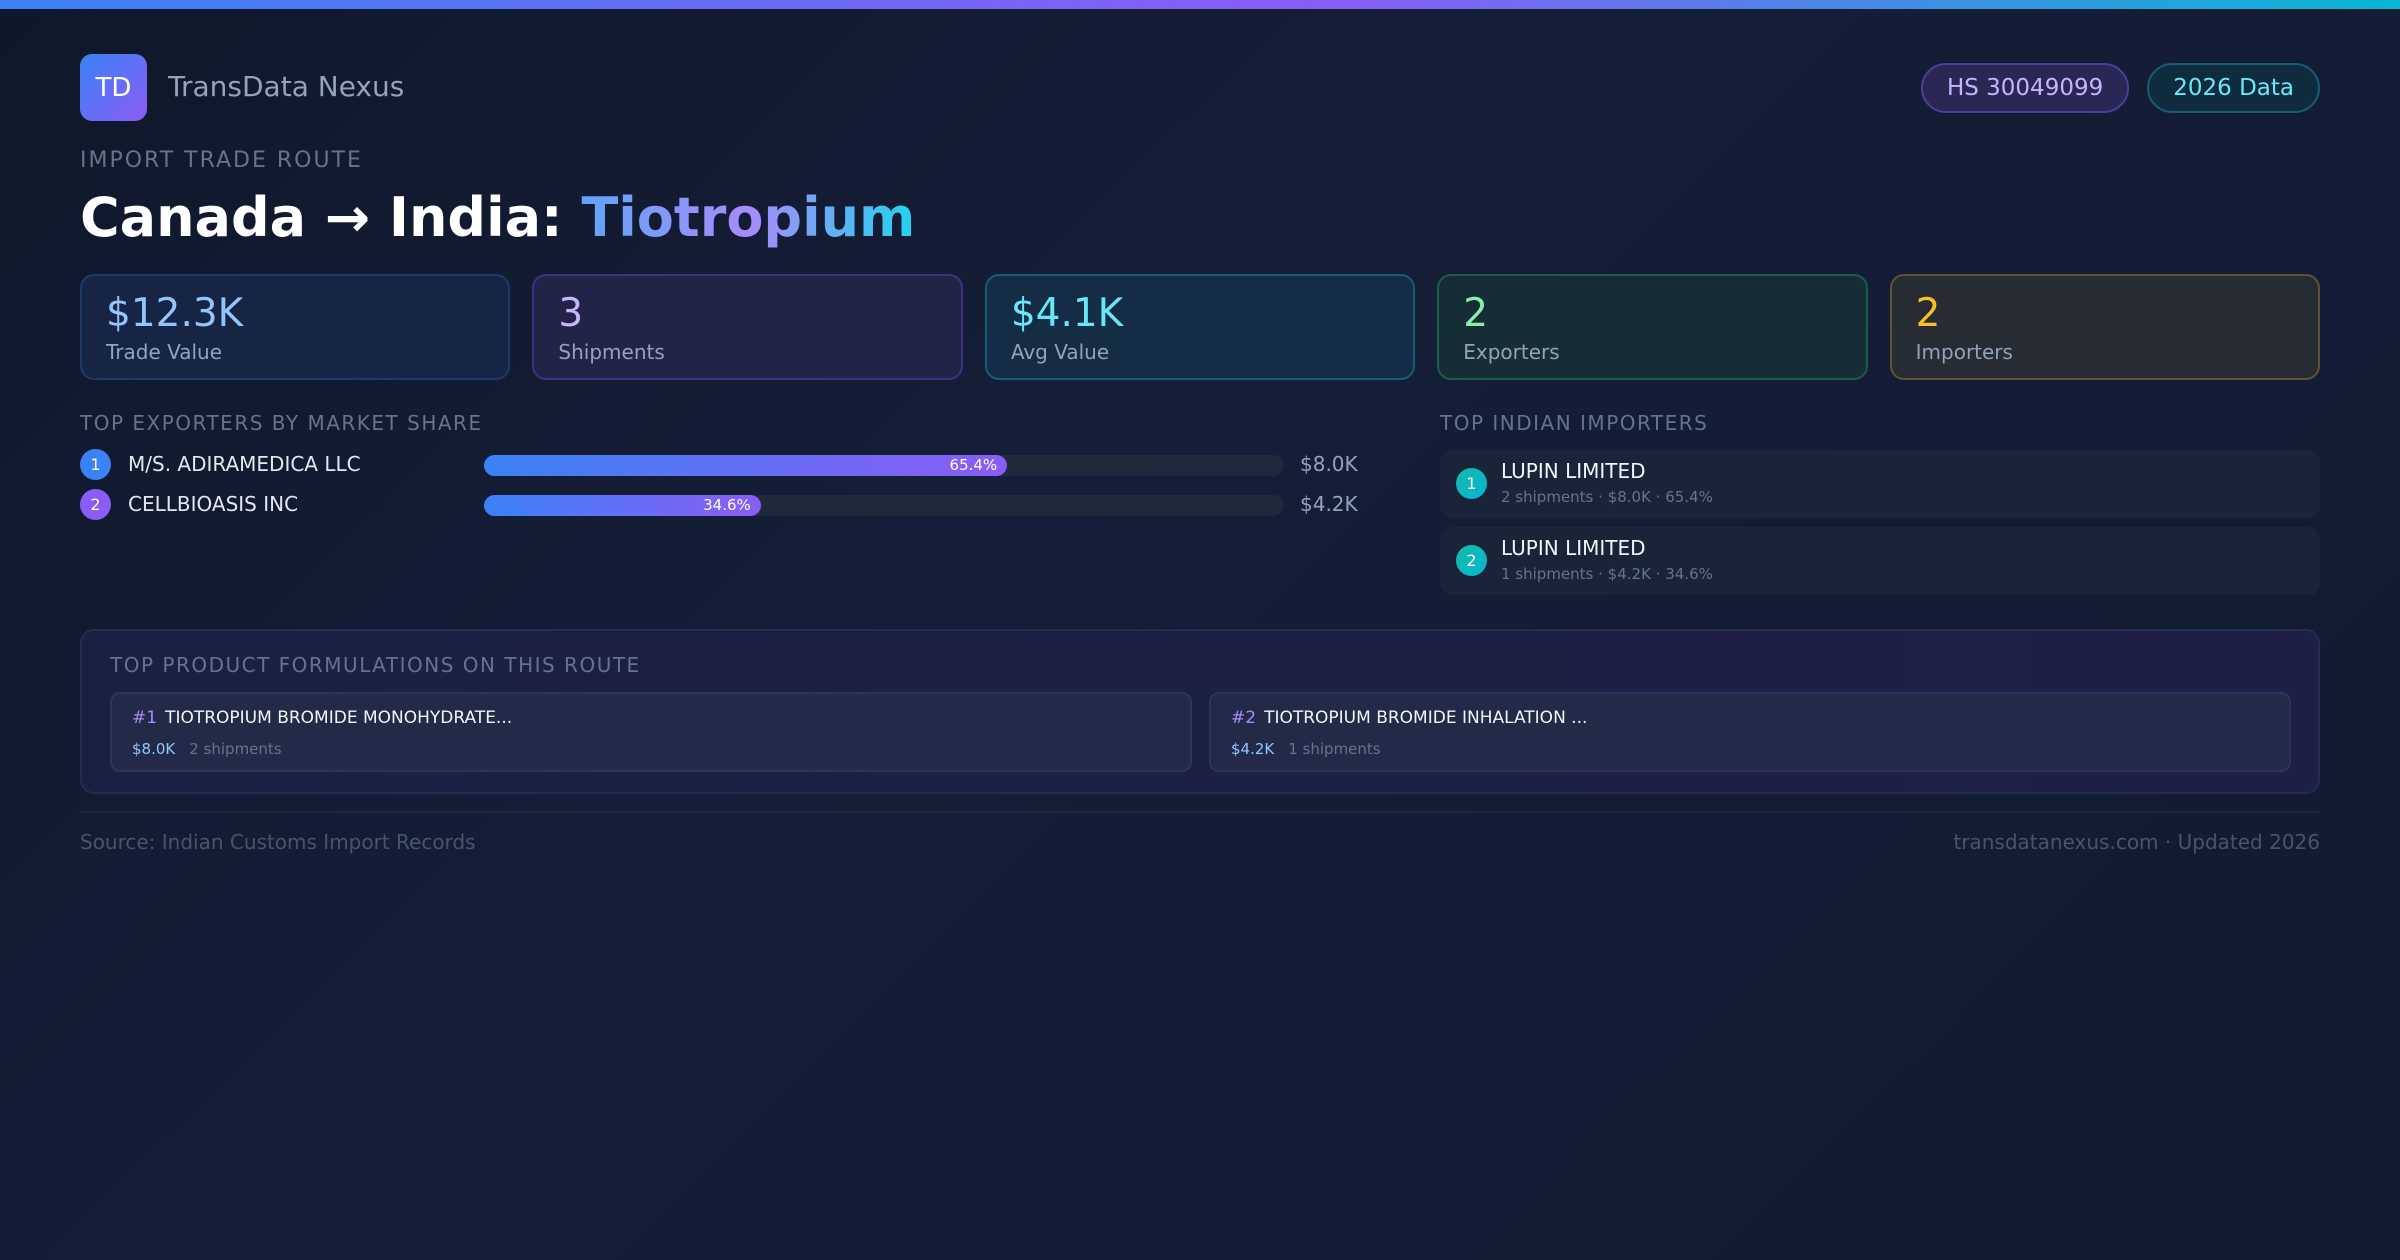 This screenshot has height=1260, width=2400. What do you see at coordinates (286, 86) in the screenshot?
I see `brand-name: TransData Nexus` at bounding box center [286, 86].